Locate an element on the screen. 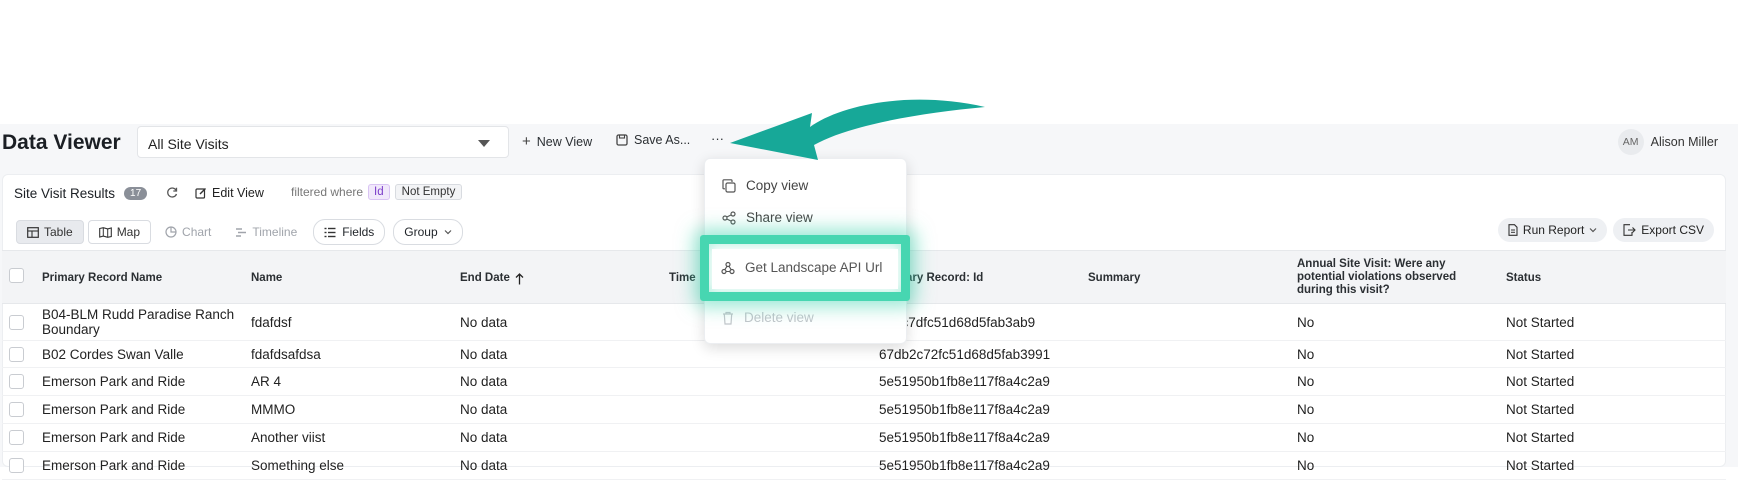  copy-view-label: Copy view is located at coordinates (777, 185).